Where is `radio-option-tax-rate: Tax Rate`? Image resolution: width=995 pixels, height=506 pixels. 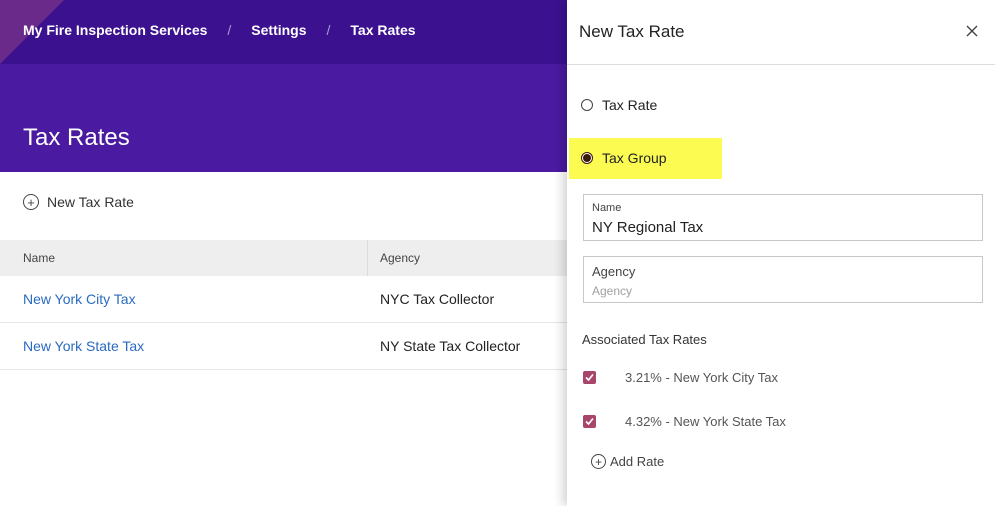
radio-option-tax-rate: Tax Rate is located at coordinates (619, 105).